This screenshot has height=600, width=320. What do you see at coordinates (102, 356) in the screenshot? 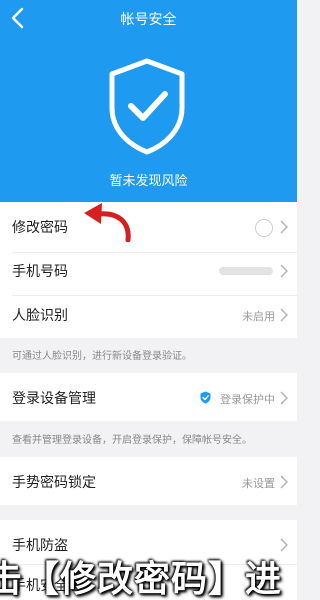
I see `face-hint: 可通过人脸识别，进行新设备登录验证。` at bounding box center [102, 356].